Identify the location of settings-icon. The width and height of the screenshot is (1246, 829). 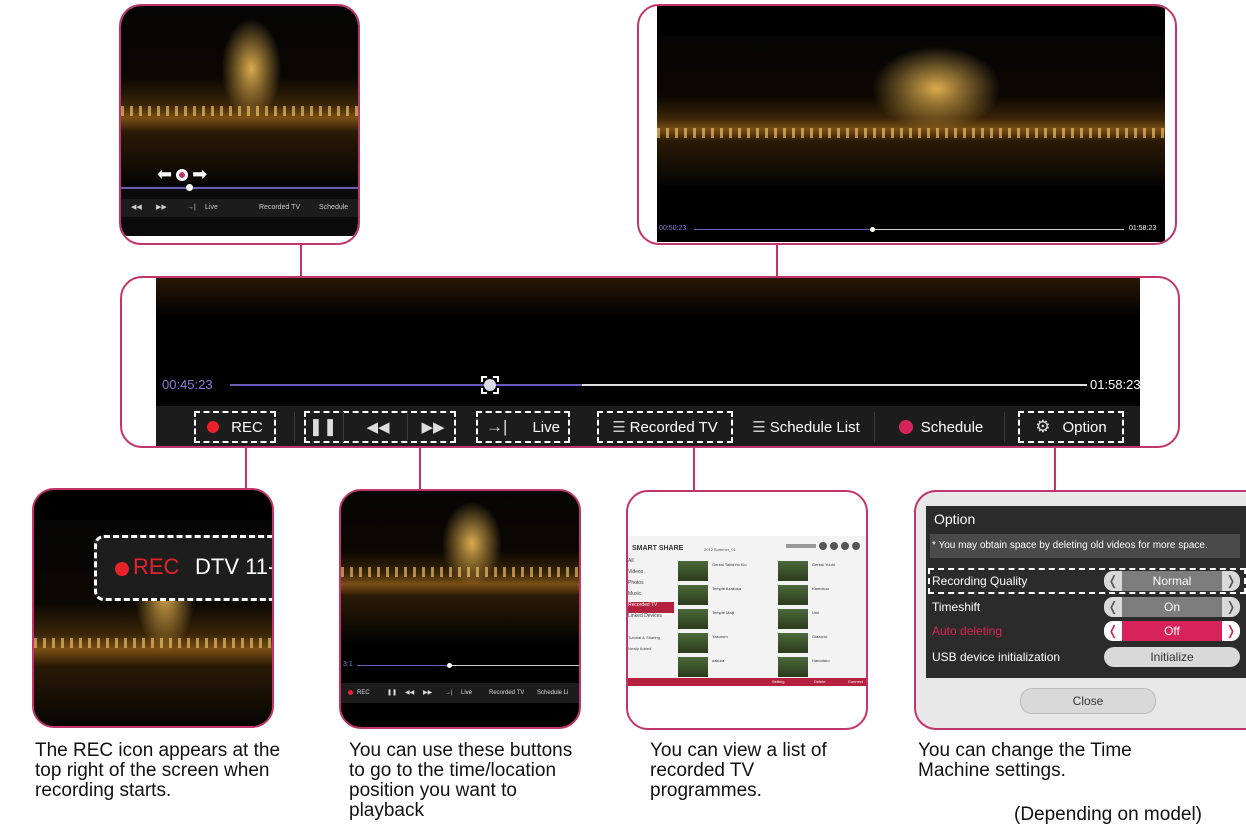
(834, 546).